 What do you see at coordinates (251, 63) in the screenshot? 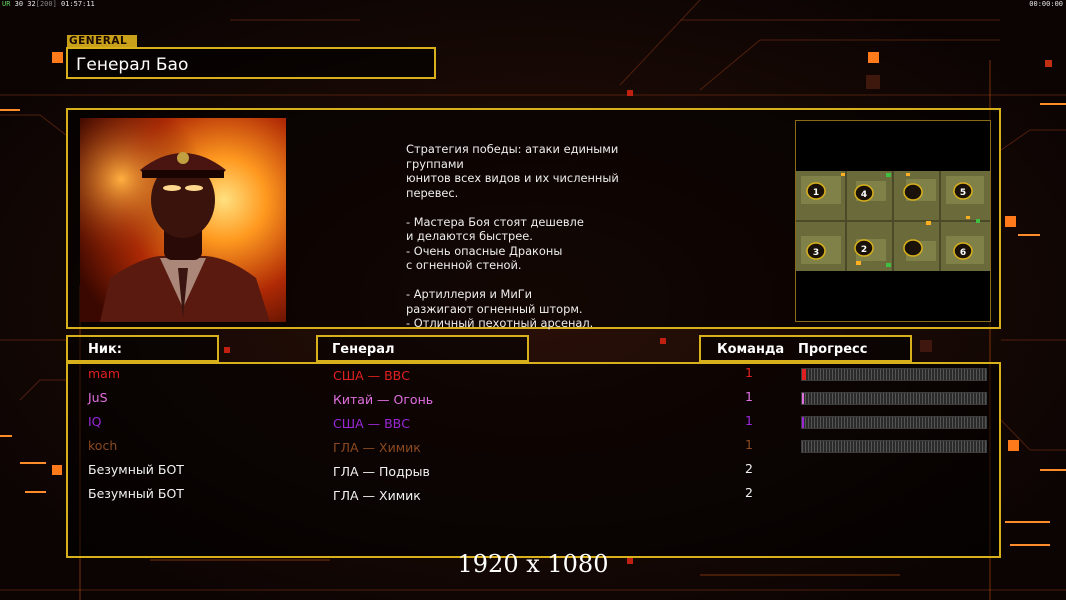
I see `general-title-box: Генерал Бао` at bounding box center [251, 63].